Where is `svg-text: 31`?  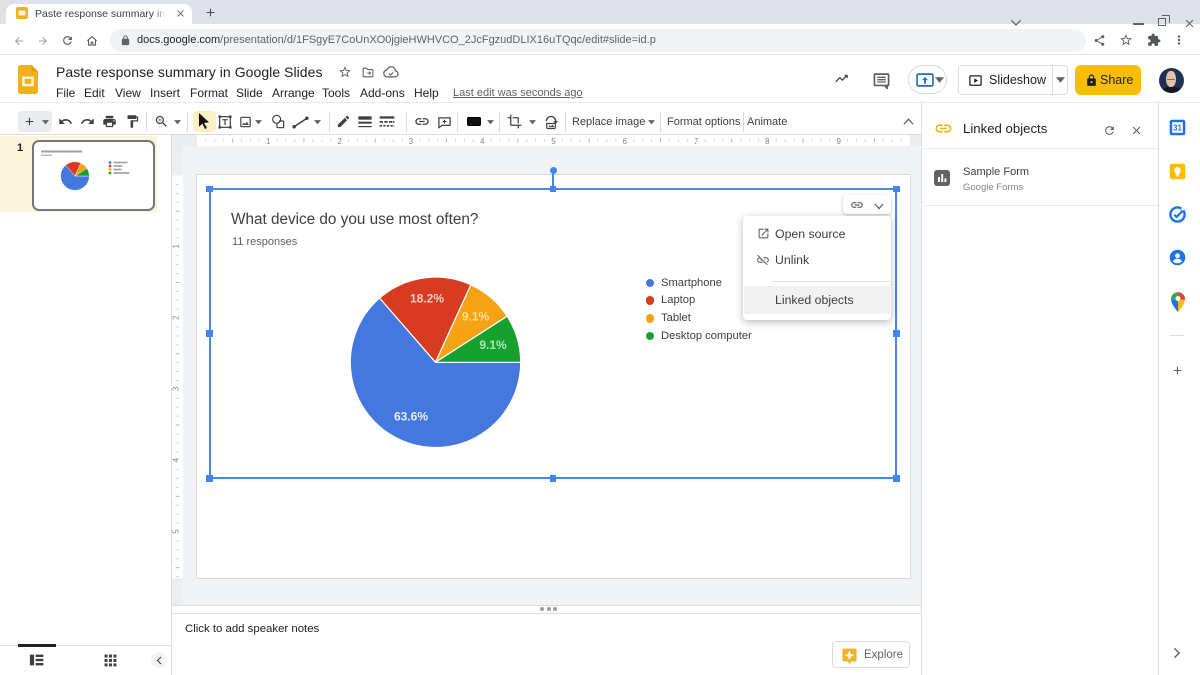
svg-text: 31 is located at coordinates (1177, 128).